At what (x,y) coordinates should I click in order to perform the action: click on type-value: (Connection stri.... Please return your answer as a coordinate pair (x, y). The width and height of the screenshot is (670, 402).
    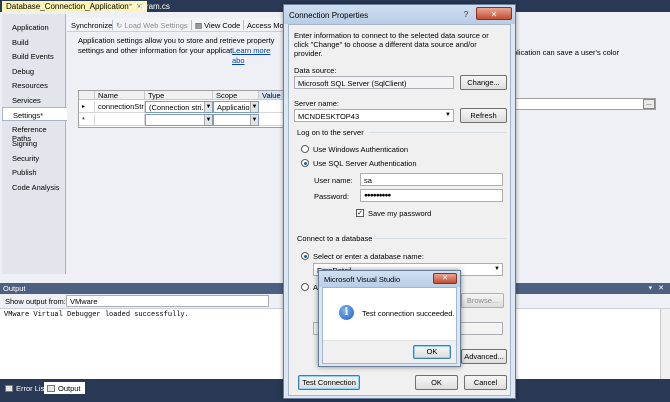
    Looking at the image, I should click on (178, 107).